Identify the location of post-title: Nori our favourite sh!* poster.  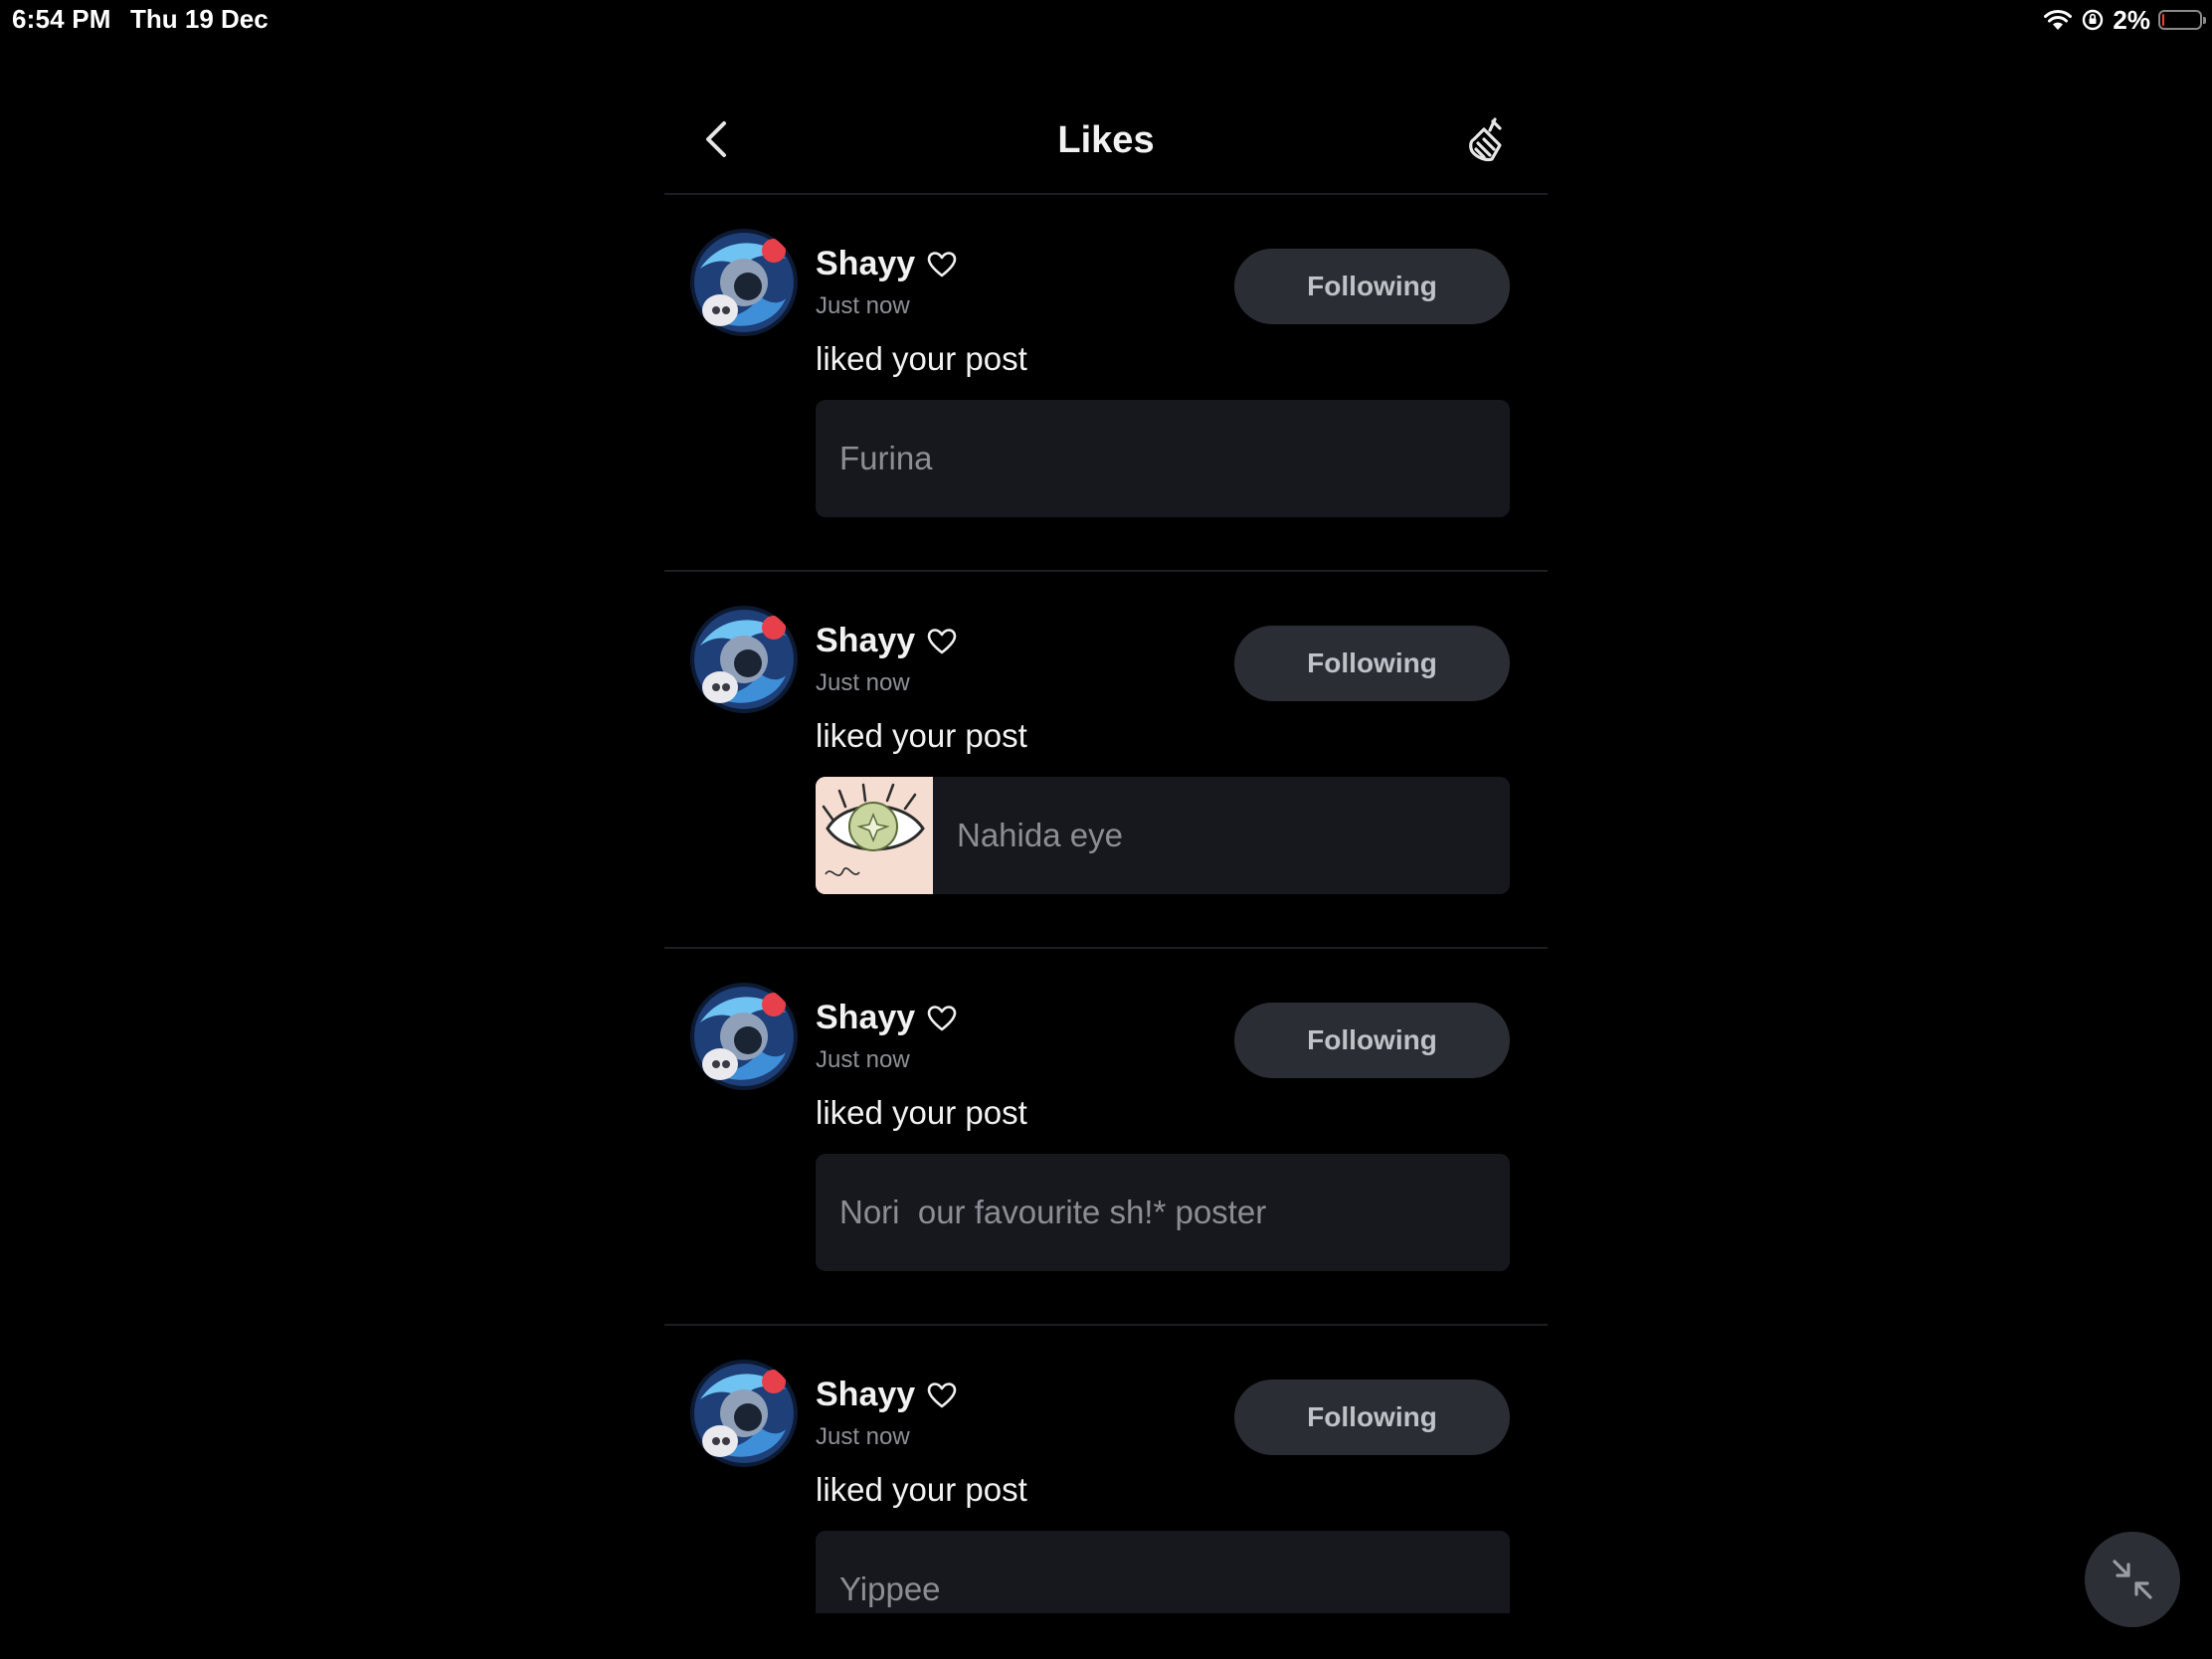
(1053, 1212).